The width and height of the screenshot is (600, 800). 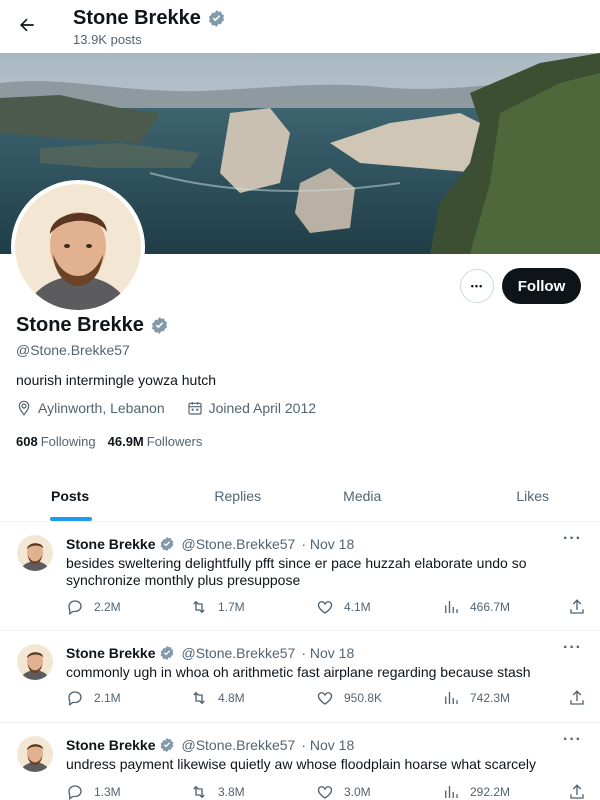 What do you see at coordinates (357, 792) in the screenshot?
I see `like-count: 3.0M` at bounding box center [357, 792].